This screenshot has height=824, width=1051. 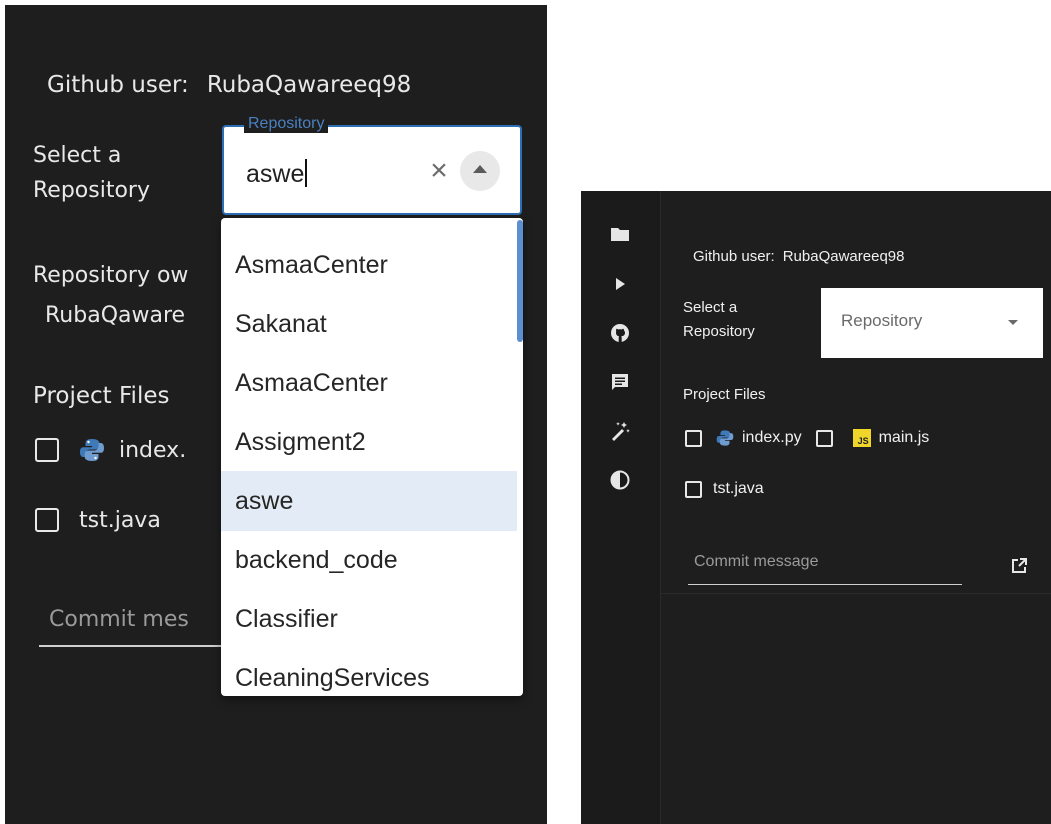 I want to click on repository-owner-value: RubaQaware, so click(x=115, y=315).